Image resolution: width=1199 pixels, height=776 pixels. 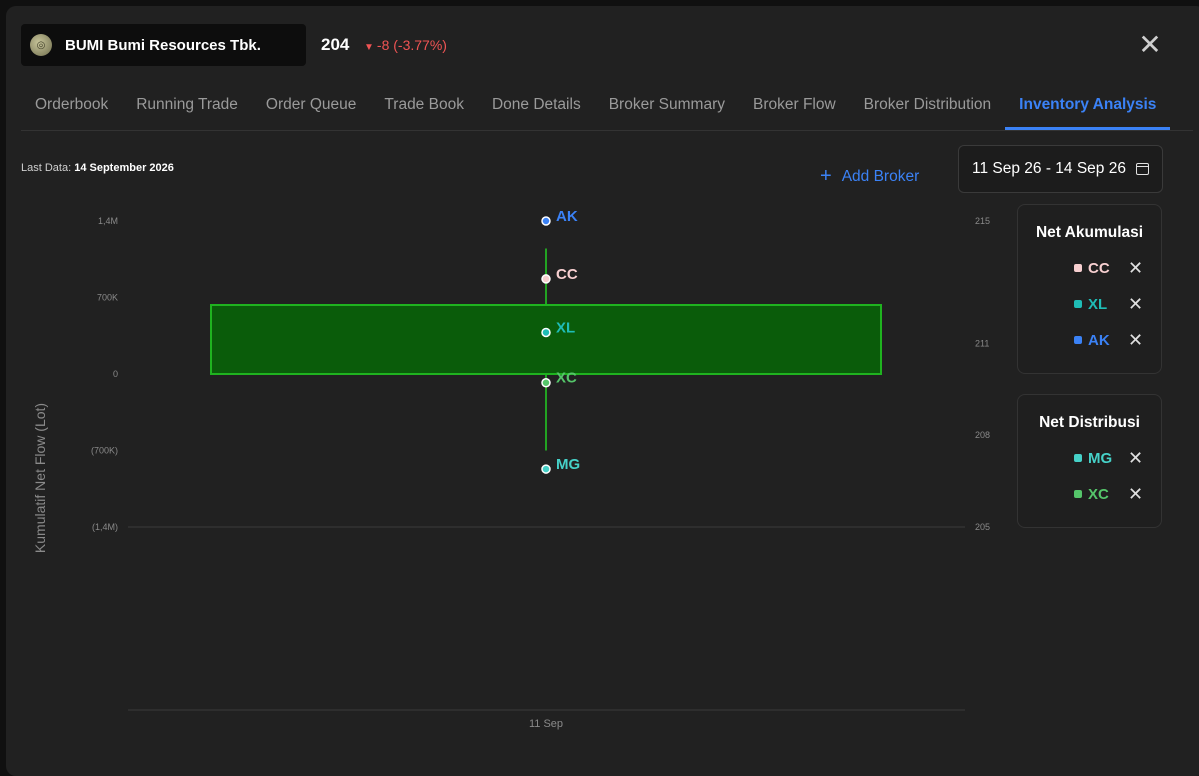 What do you see at coordinates (546, 469) in the screenshot?
I see `data-point-mg` at bounding box center [546, 469].